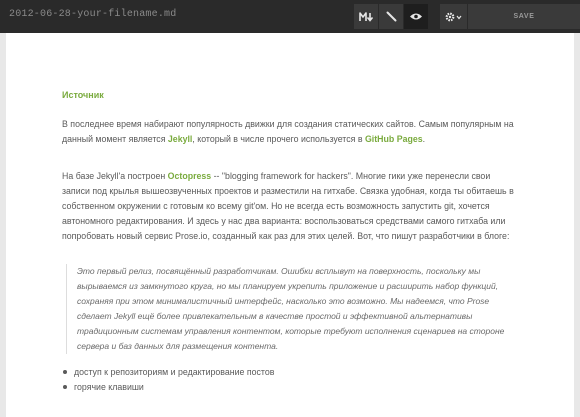 The image size is (580, 417). What do you see at coordinates (524, 16) in the screenshot?
I see `save-button: SAVE` at bounding box center [524, 16].